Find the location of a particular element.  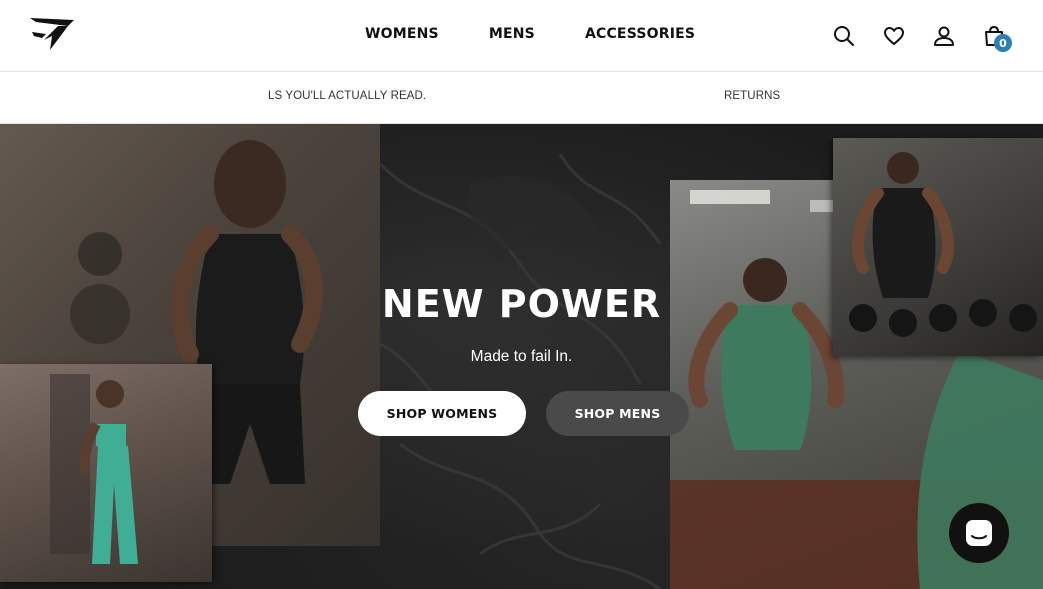

main-nav: WOMENS MENS ACCESSORIES is located at coordinates (530, 34).